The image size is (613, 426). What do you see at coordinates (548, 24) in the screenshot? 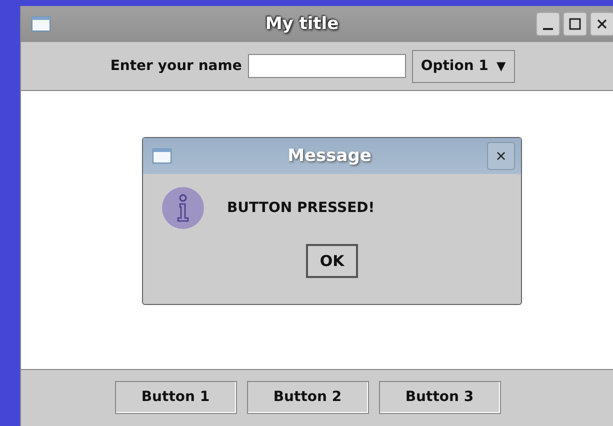
I see `minimize-button` at bounding box center [548, 24].